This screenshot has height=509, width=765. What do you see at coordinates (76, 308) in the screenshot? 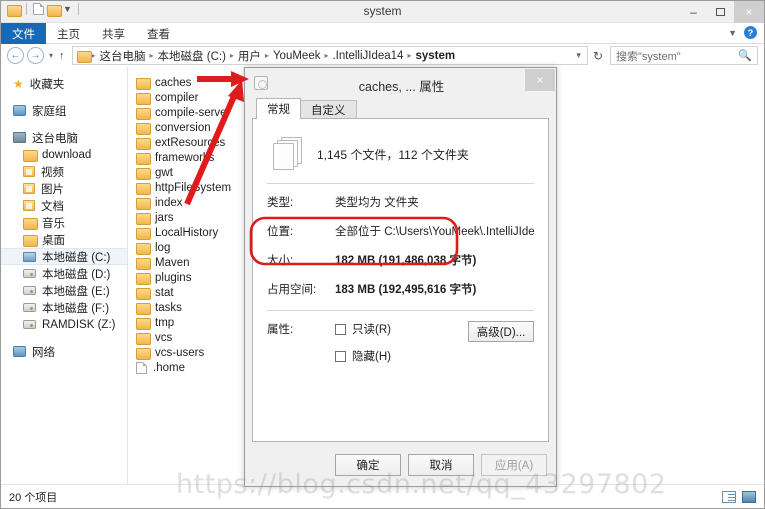
I see `sidebar-item-label: 本地磁盘 (F:)` at bounding box center [76, 308].